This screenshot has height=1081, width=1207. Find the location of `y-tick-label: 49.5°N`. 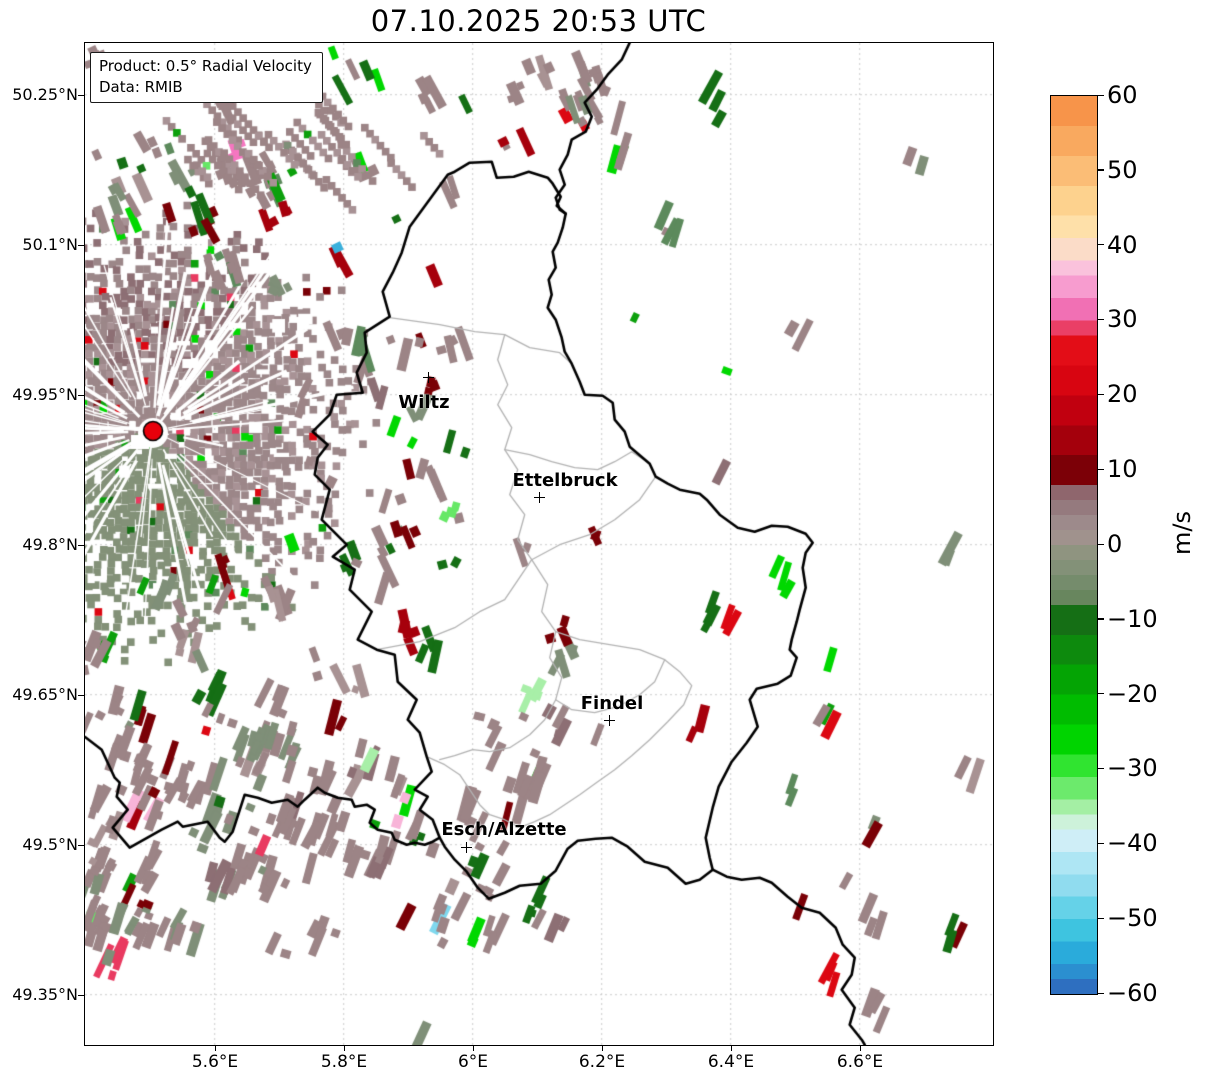

y-tick-label: 49.5°N is located at coordinates (50, 844).